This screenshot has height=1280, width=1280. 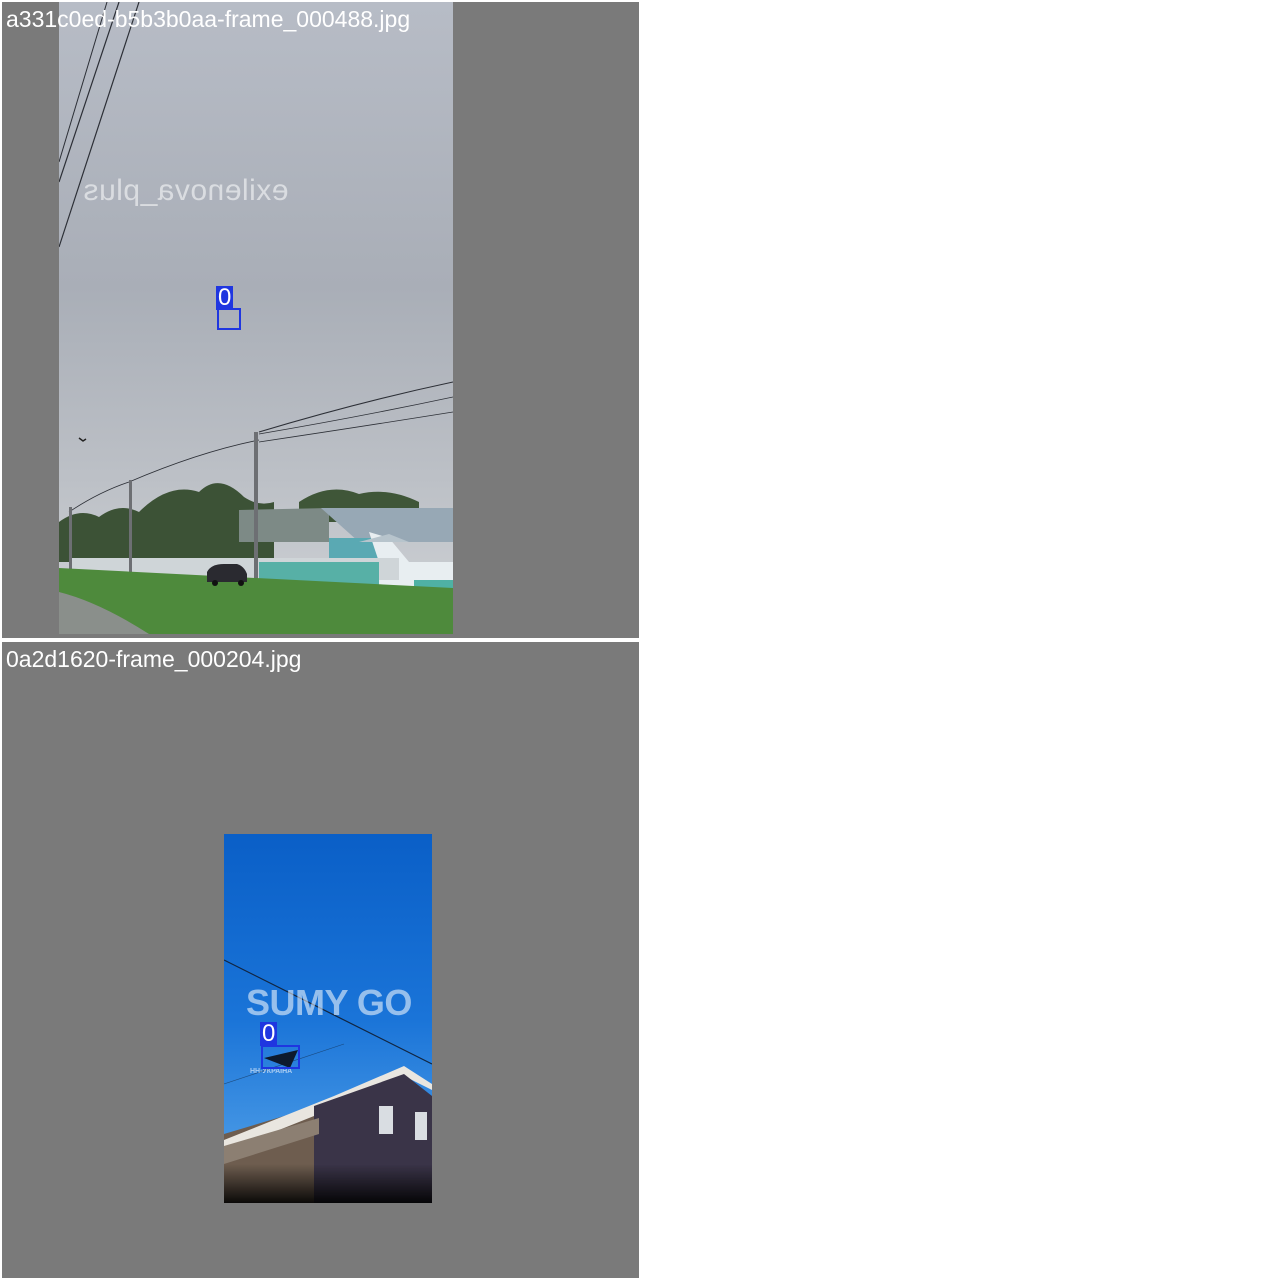 What do you see at coordinates (329, 1002) in the screenshot?
I see `video-watermark: SUMY GO` at bounding box center [329, 1002].